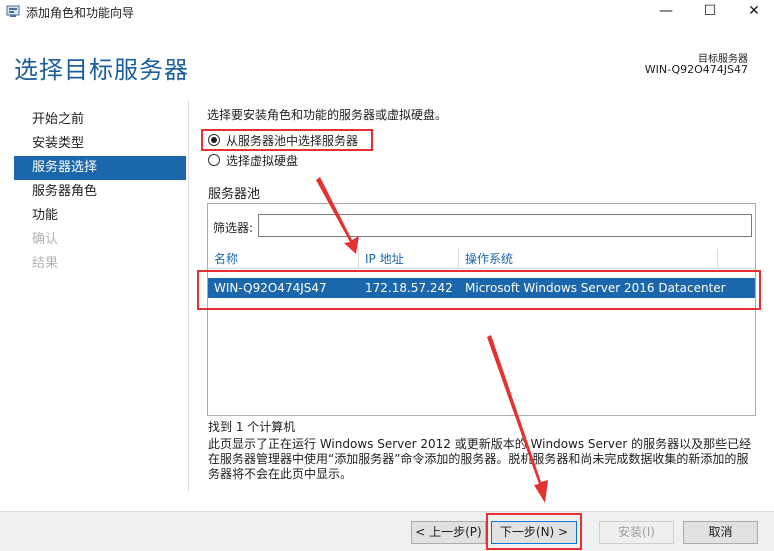 This screenshot has width=774, height=551. Describe the element at coordinates (481, 268) in the screenshot. I see `header-divider` at that location.